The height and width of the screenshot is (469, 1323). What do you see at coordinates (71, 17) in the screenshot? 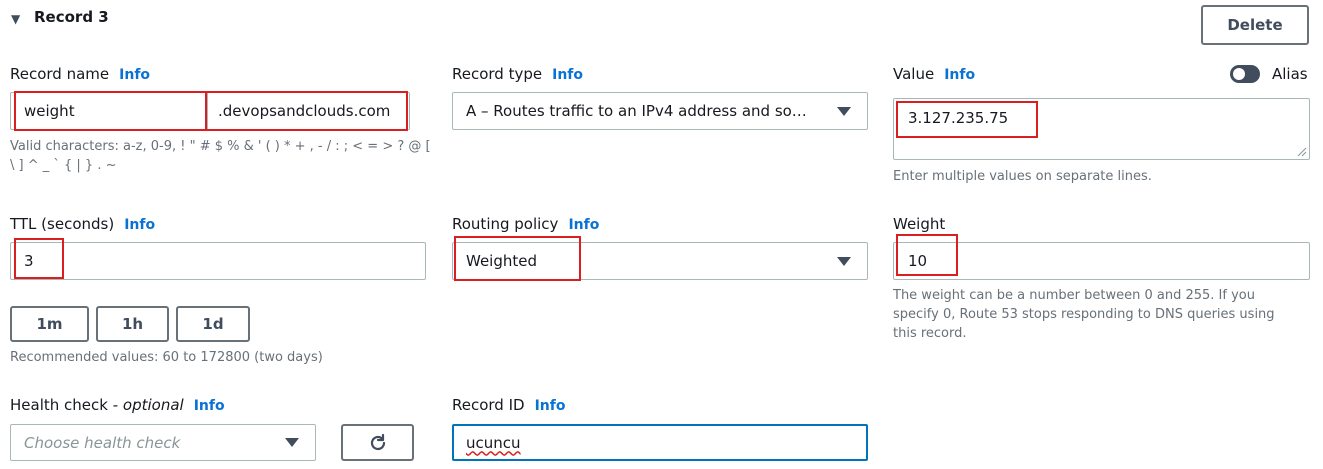
I see `record-title: Record 3` at bounding box center [71, 17].